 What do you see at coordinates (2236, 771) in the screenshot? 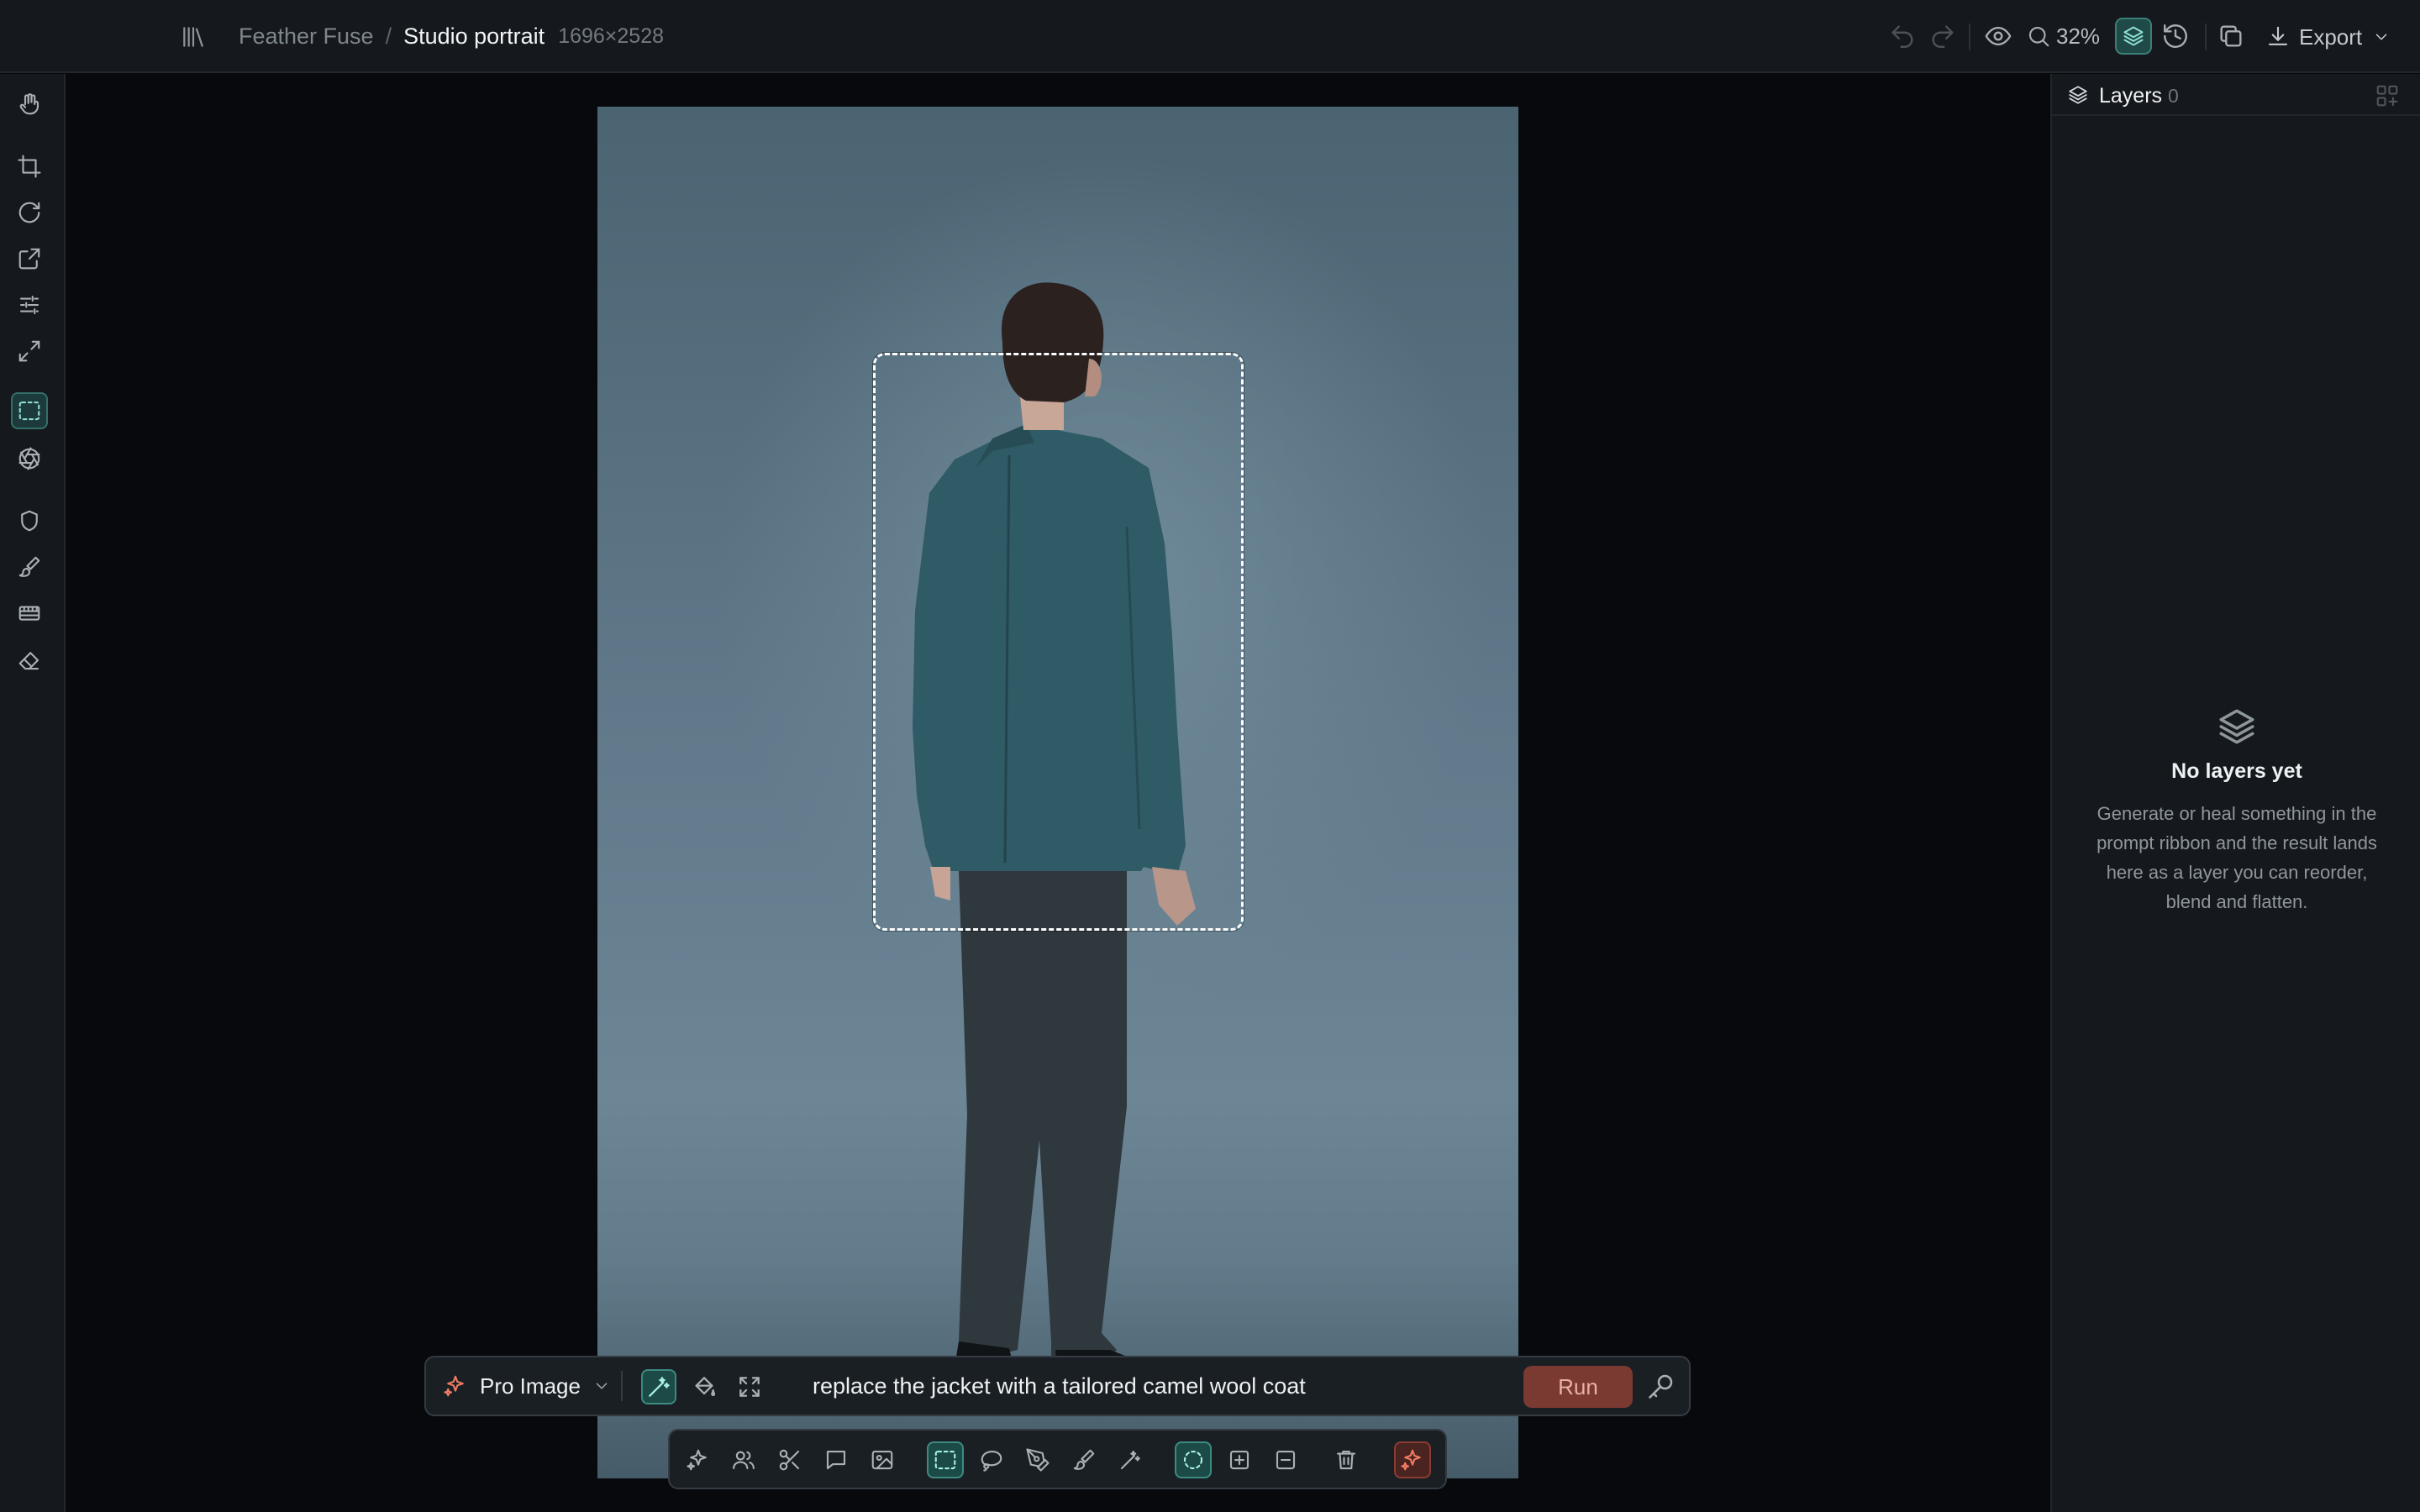
I see `empty-state-title: No layers yet` at bounding box center [2236, 771].